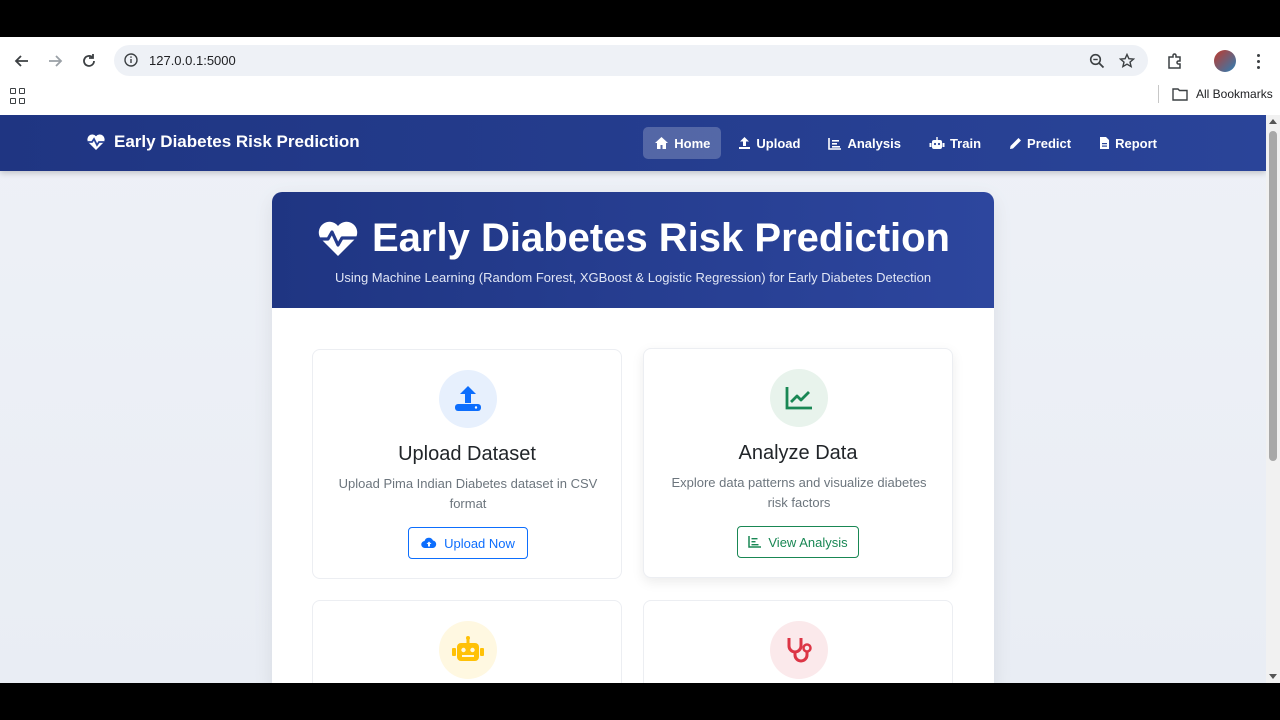 Image resolution: width=1280 pixels, height=720 pixels. I want to click on cloud-upload-icon, so click(429, 543).